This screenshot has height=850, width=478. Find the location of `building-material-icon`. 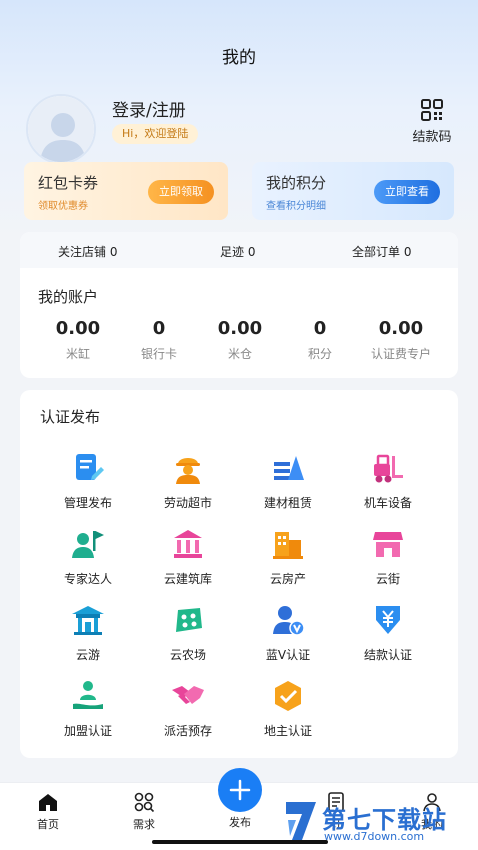

building-material-icon is located at coordinates (289, 468).